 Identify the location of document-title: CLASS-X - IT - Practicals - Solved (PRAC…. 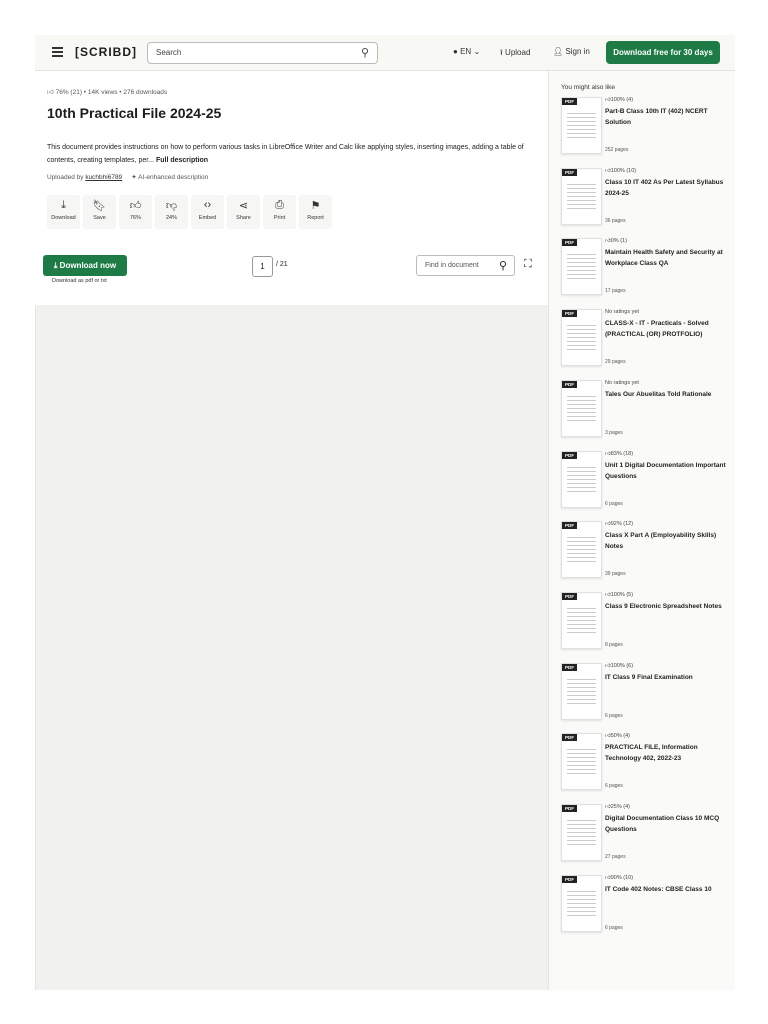
(667, 329).